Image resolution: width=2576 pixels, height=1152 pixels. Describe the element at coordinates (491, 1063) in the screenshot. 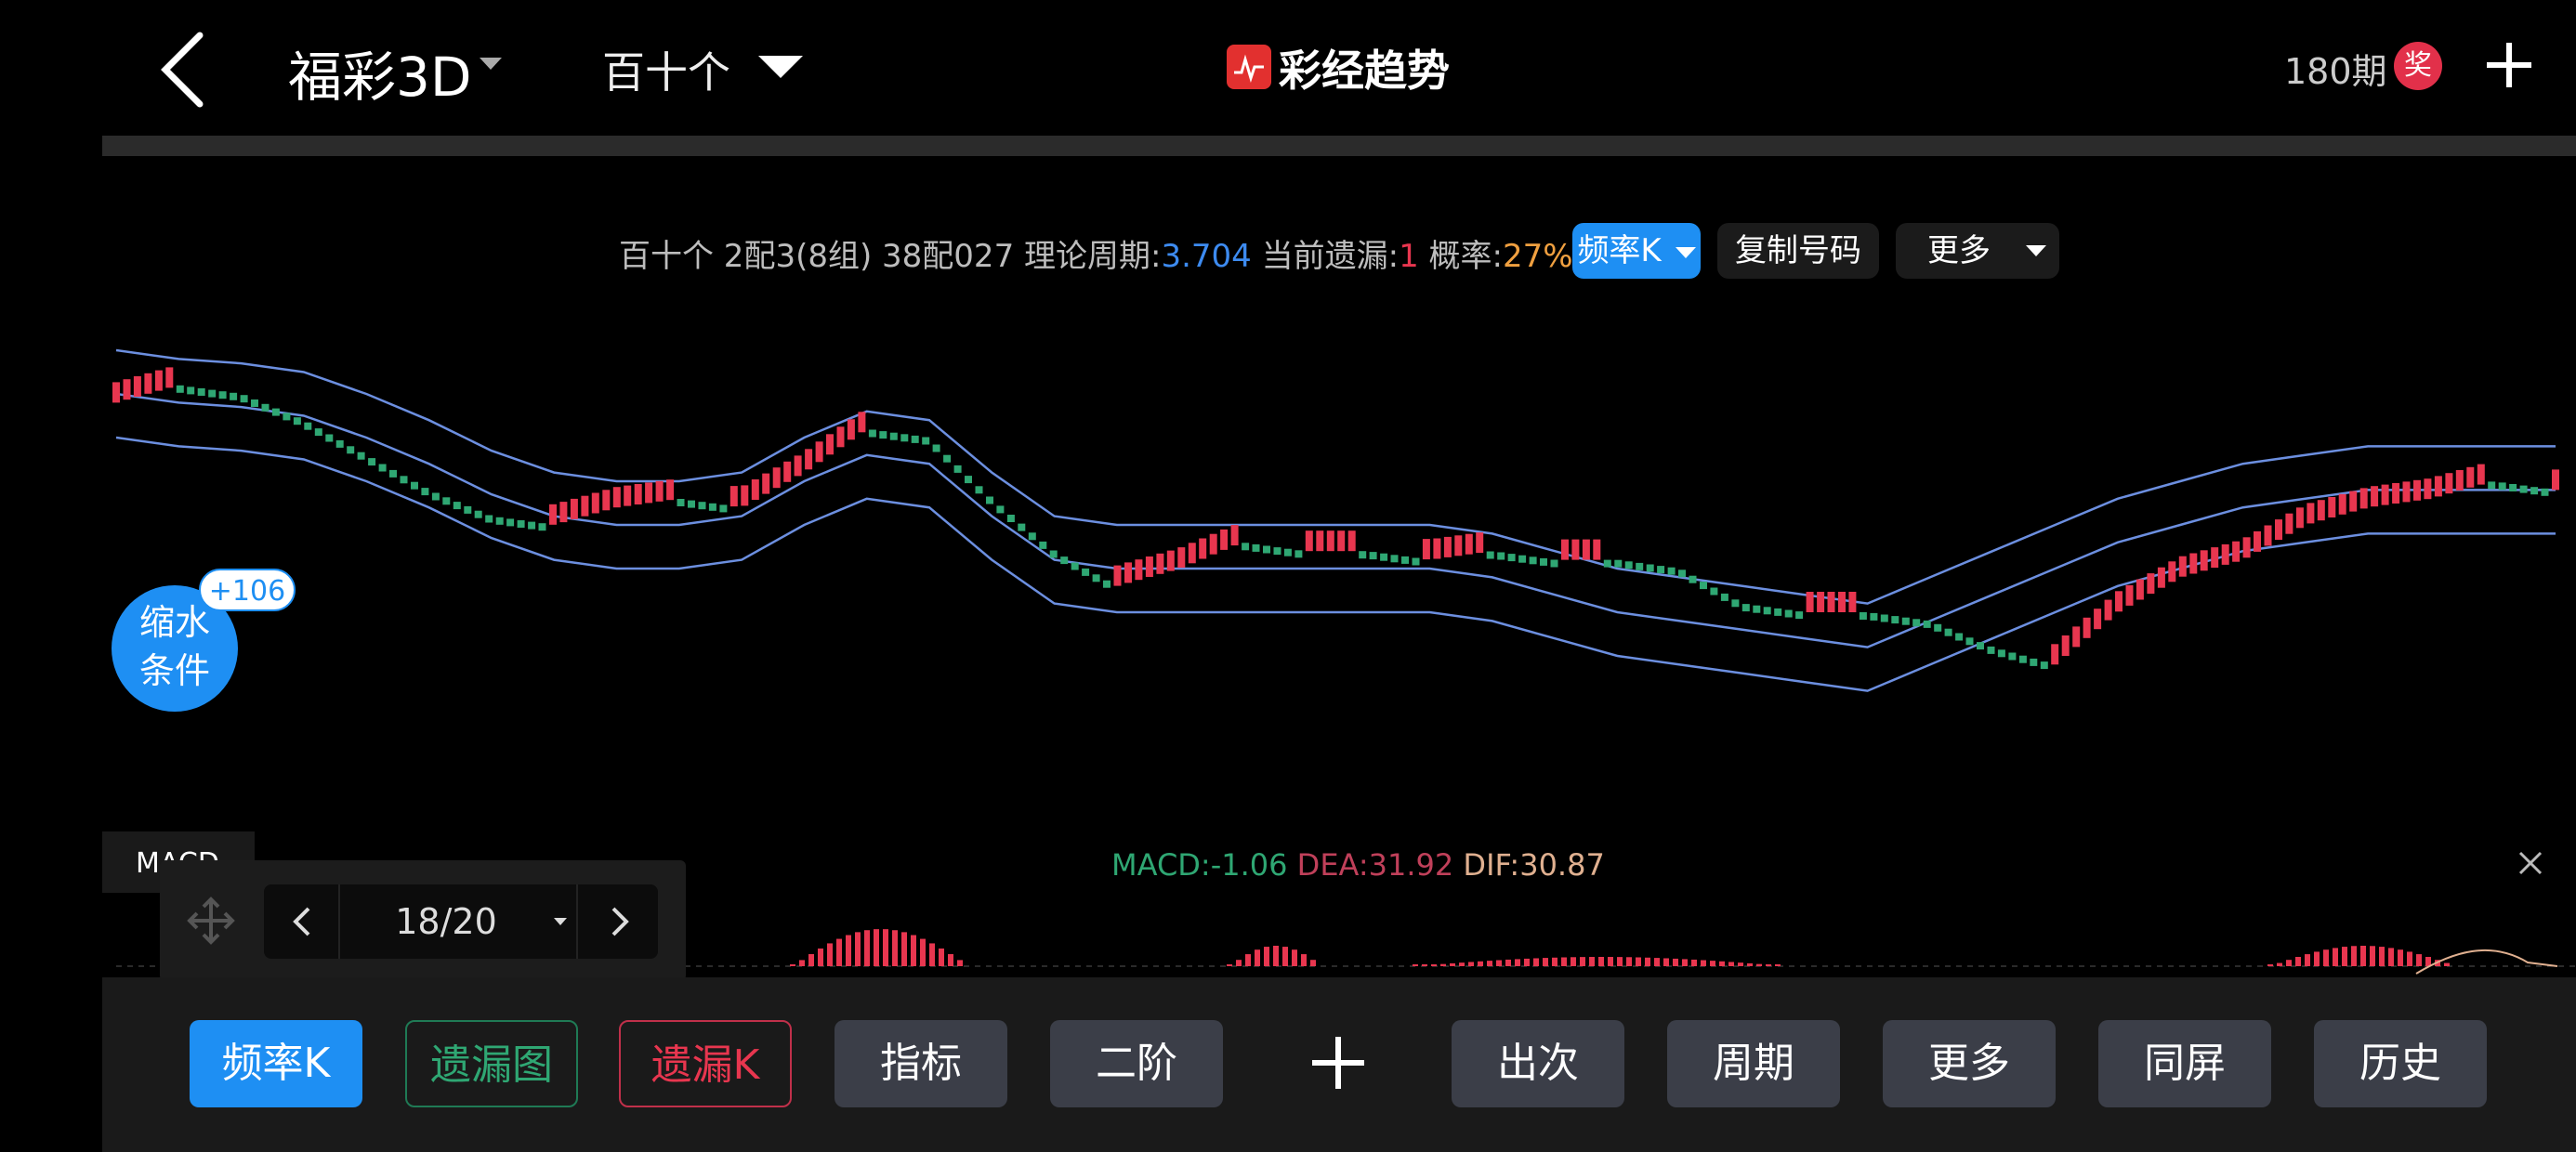

I see `missing-chart-button: 遗漏图` at that location.